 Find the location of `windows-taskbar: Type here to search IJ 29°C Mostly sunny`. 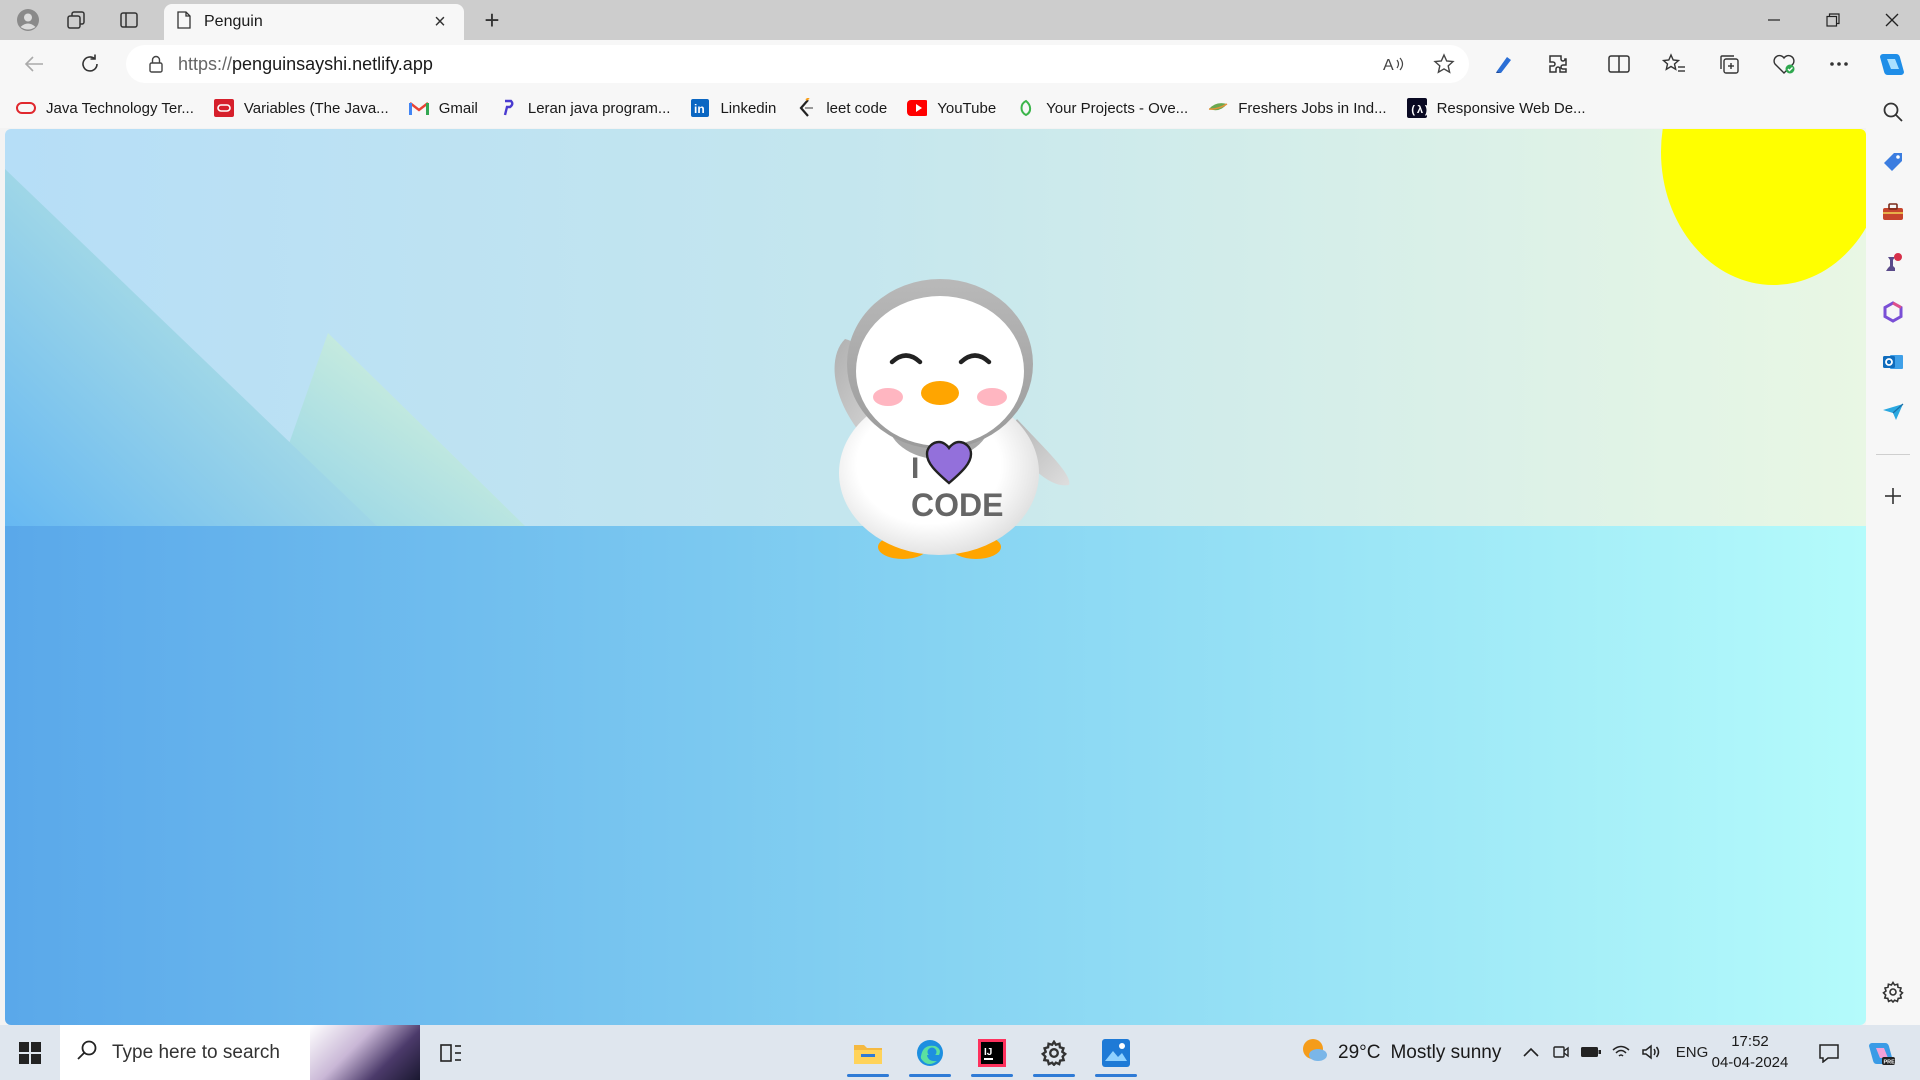

windows-taskbar: Type here to search IJ 29°C Mostly sunny is located at coordinates (960, 1052).